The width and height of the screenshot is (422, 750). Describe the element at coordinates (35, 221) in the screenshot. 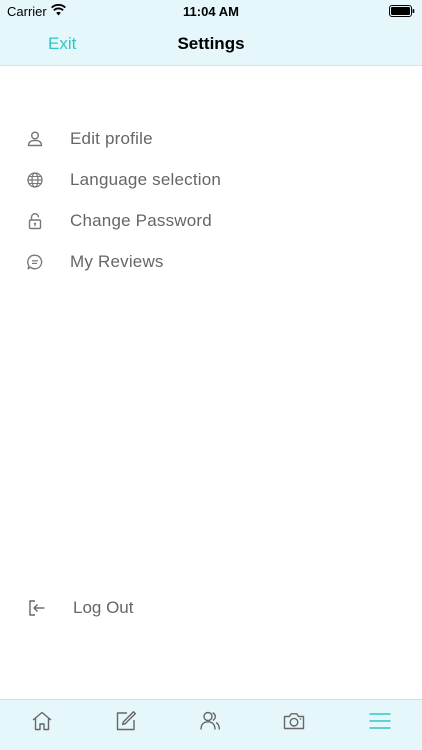

I see `lock-icon` at that location.